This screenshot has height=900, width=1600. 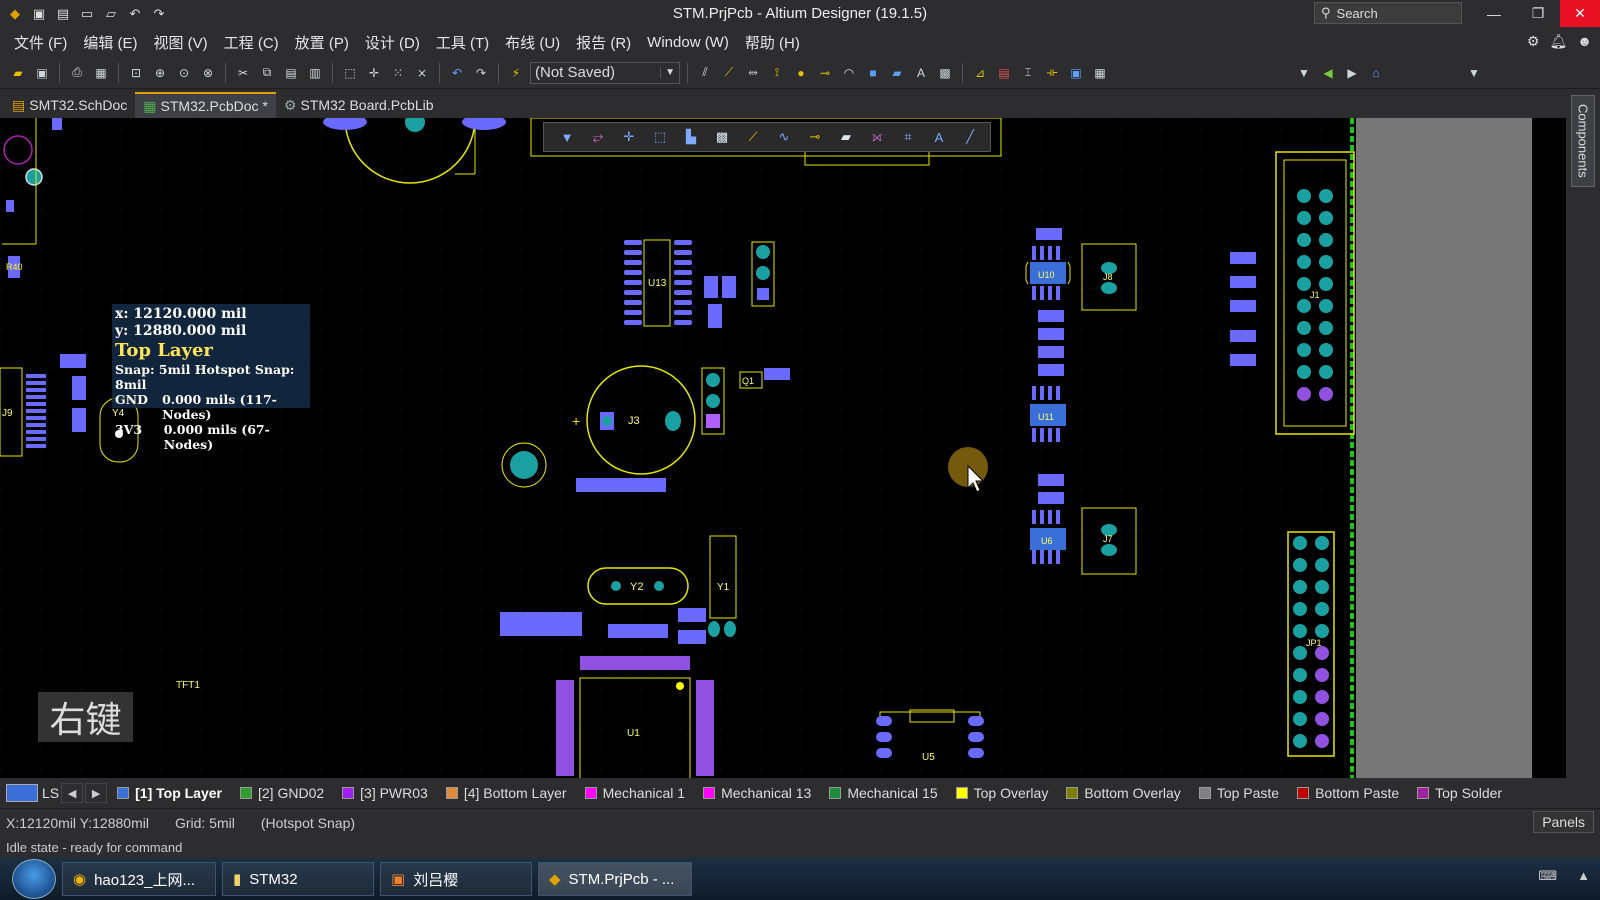 What do you see at coordinates (385, 793) in the screenshot?
I see `layer-tab-pwr03: [3] PWR03` at bounding box center [385, 793].